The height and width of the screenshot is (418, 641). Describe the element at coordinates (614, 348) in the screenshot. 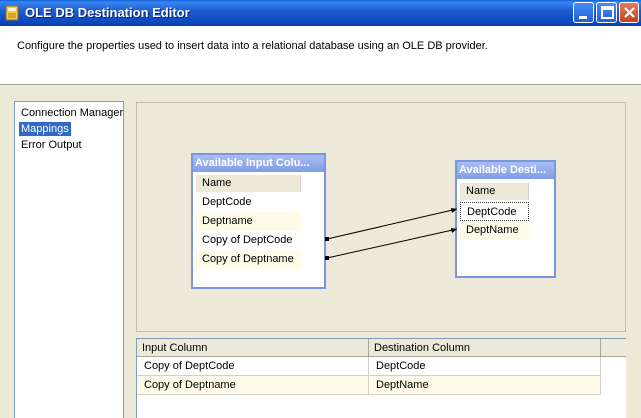

I see `grid-header-filler` at that location.